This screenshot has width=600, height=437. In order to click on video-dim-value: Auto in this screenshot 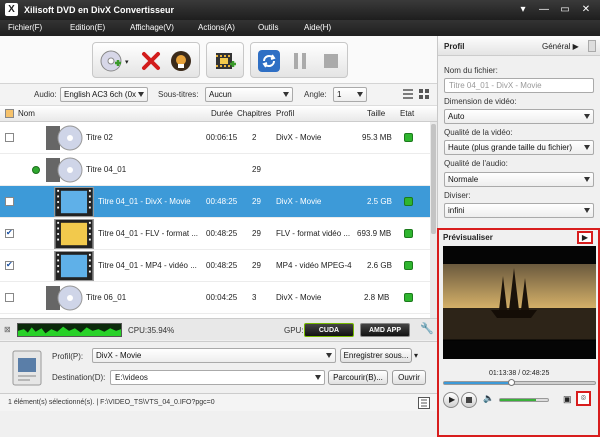, I will do `click(456, 116)`.